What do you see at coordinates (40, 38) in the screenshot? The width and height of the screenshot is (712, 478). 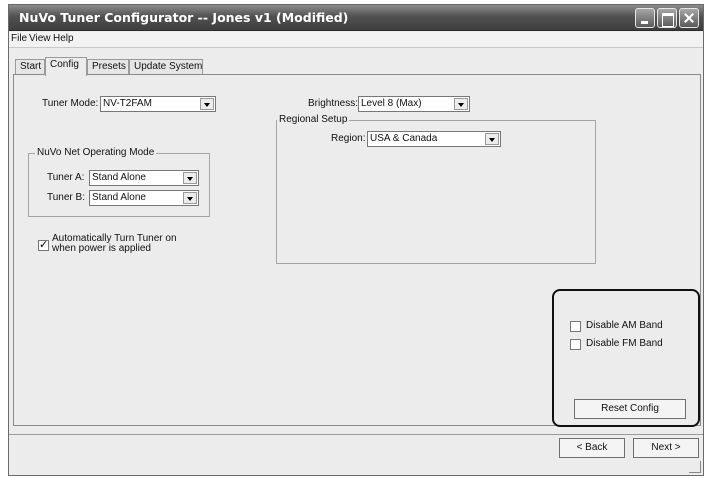 I see `menu-view: View` at bounding box center [40, 38].